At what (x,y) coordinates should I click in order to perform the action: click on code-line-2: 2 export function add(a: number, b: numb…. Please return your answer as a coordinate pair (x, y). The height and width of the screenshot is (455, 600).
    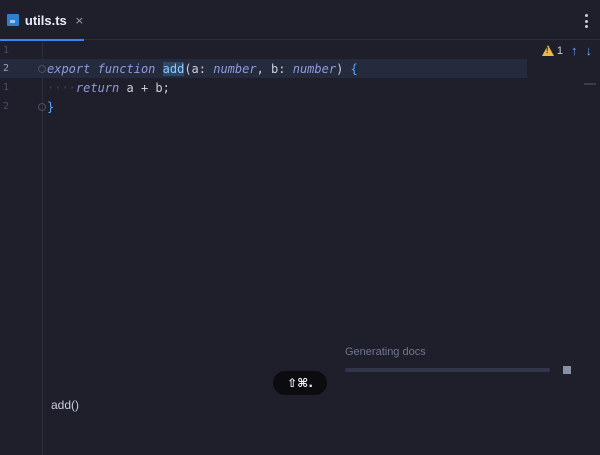
    Looking at the image, I should click on (263, 68).